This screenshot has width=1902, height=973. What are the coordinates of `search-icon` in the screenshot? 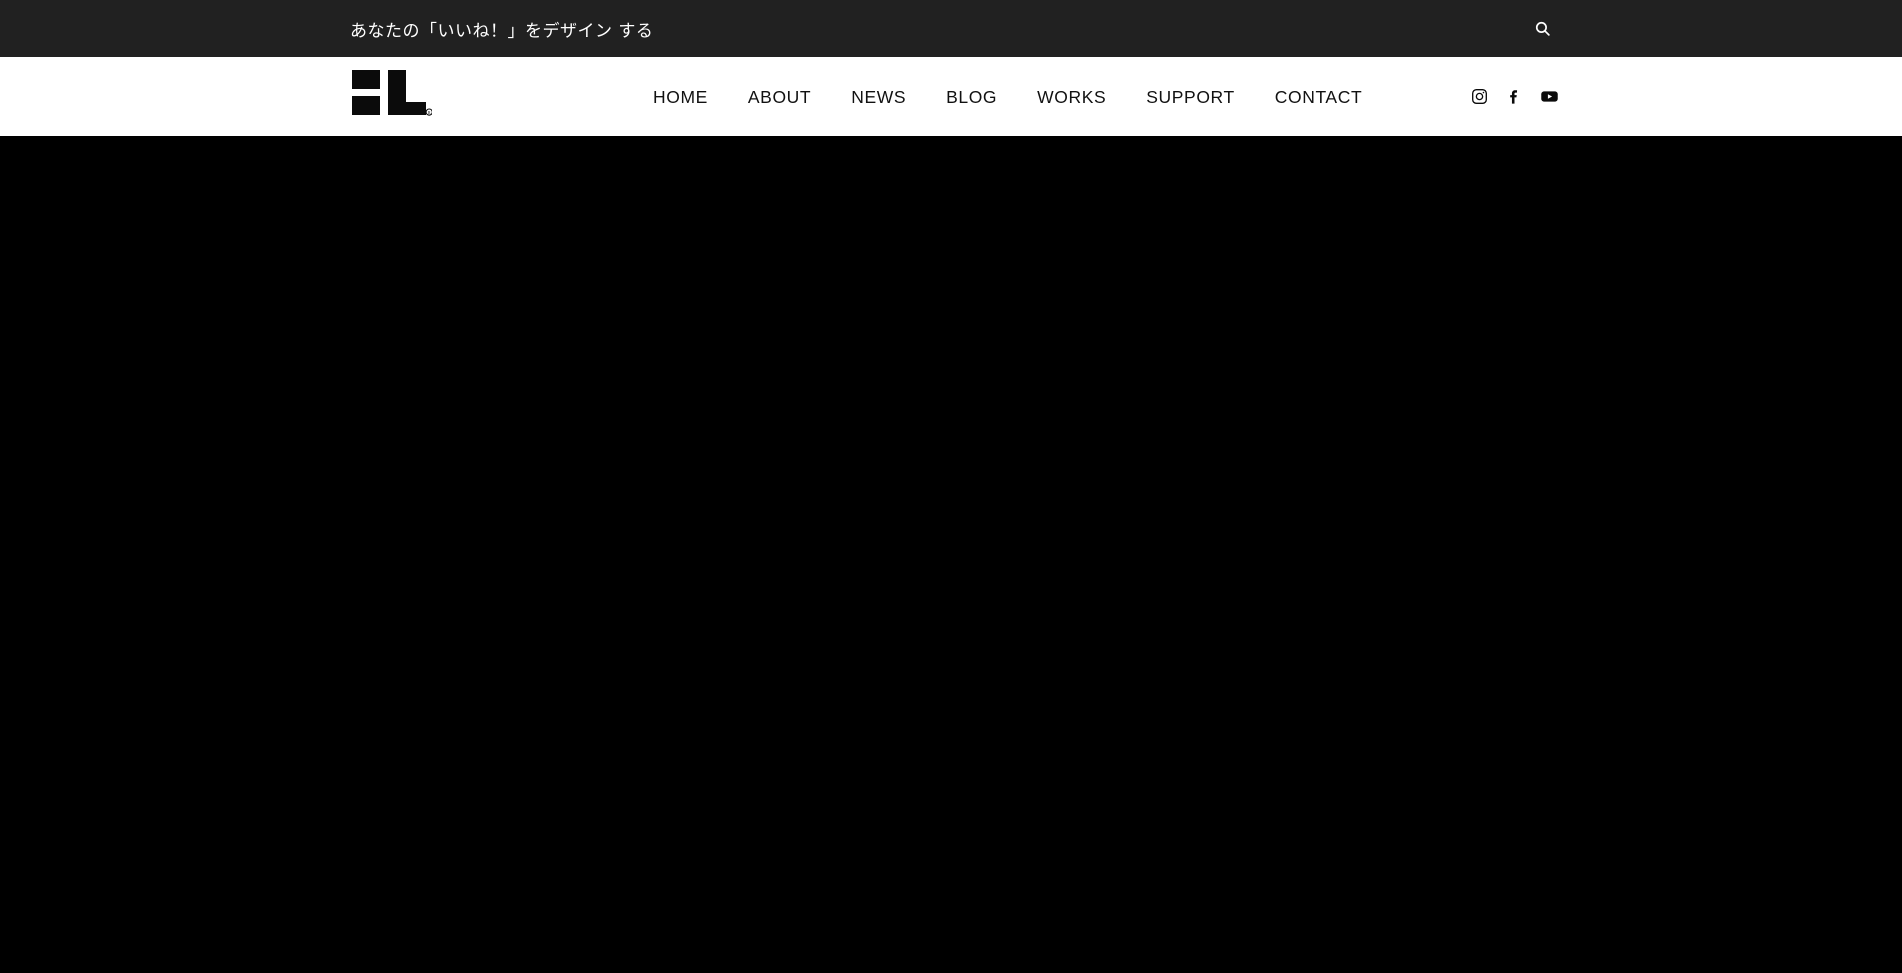 It's located at (1542, 28).